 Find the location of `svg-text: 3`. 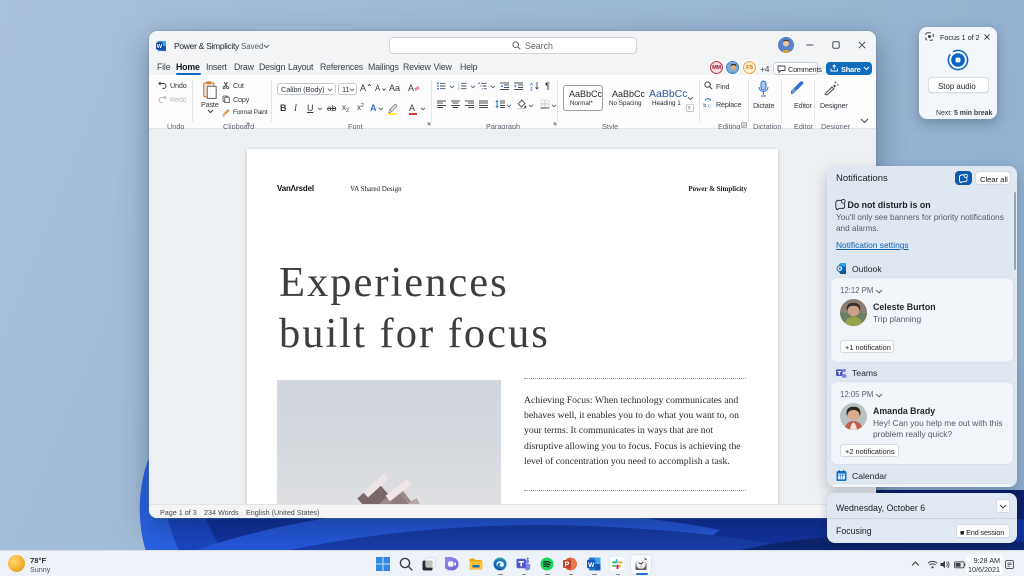

svg-text: 3 is located at coordinates (459, 88).